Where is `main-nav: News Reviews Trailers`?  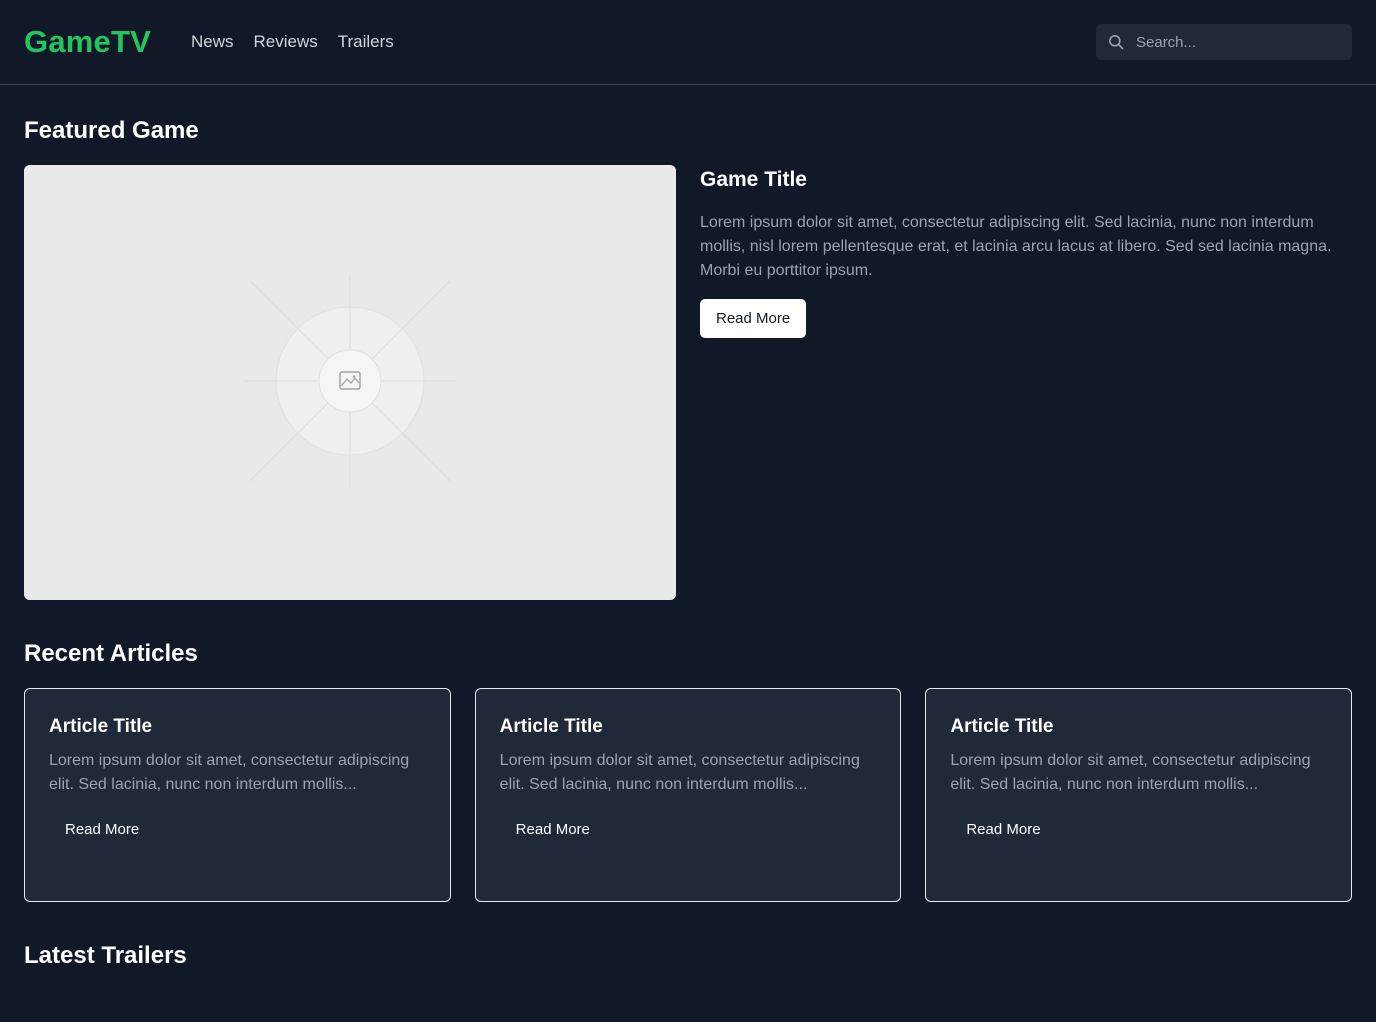 main-nav: News Reviews Trailers is located at coordinates (292, 42).